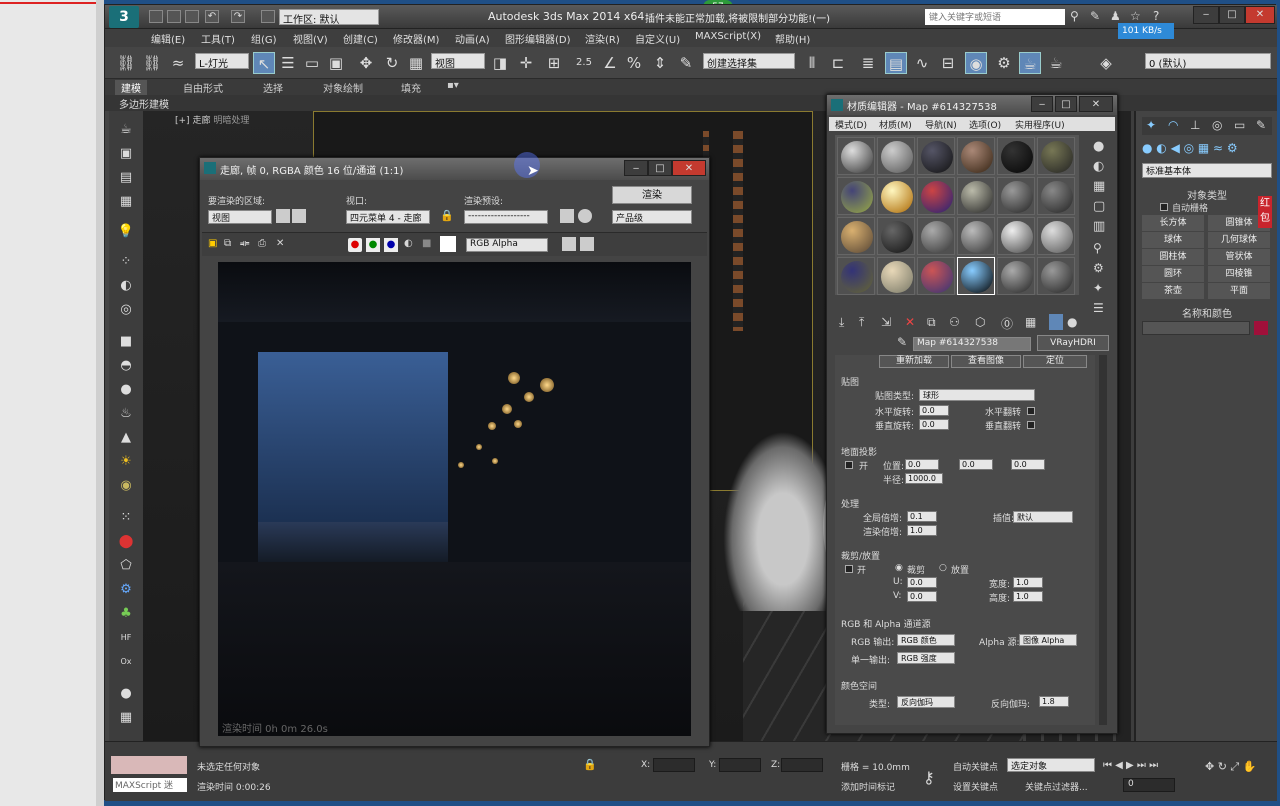  I want to click on map-section-heading: 贴图, so click(850, 381).